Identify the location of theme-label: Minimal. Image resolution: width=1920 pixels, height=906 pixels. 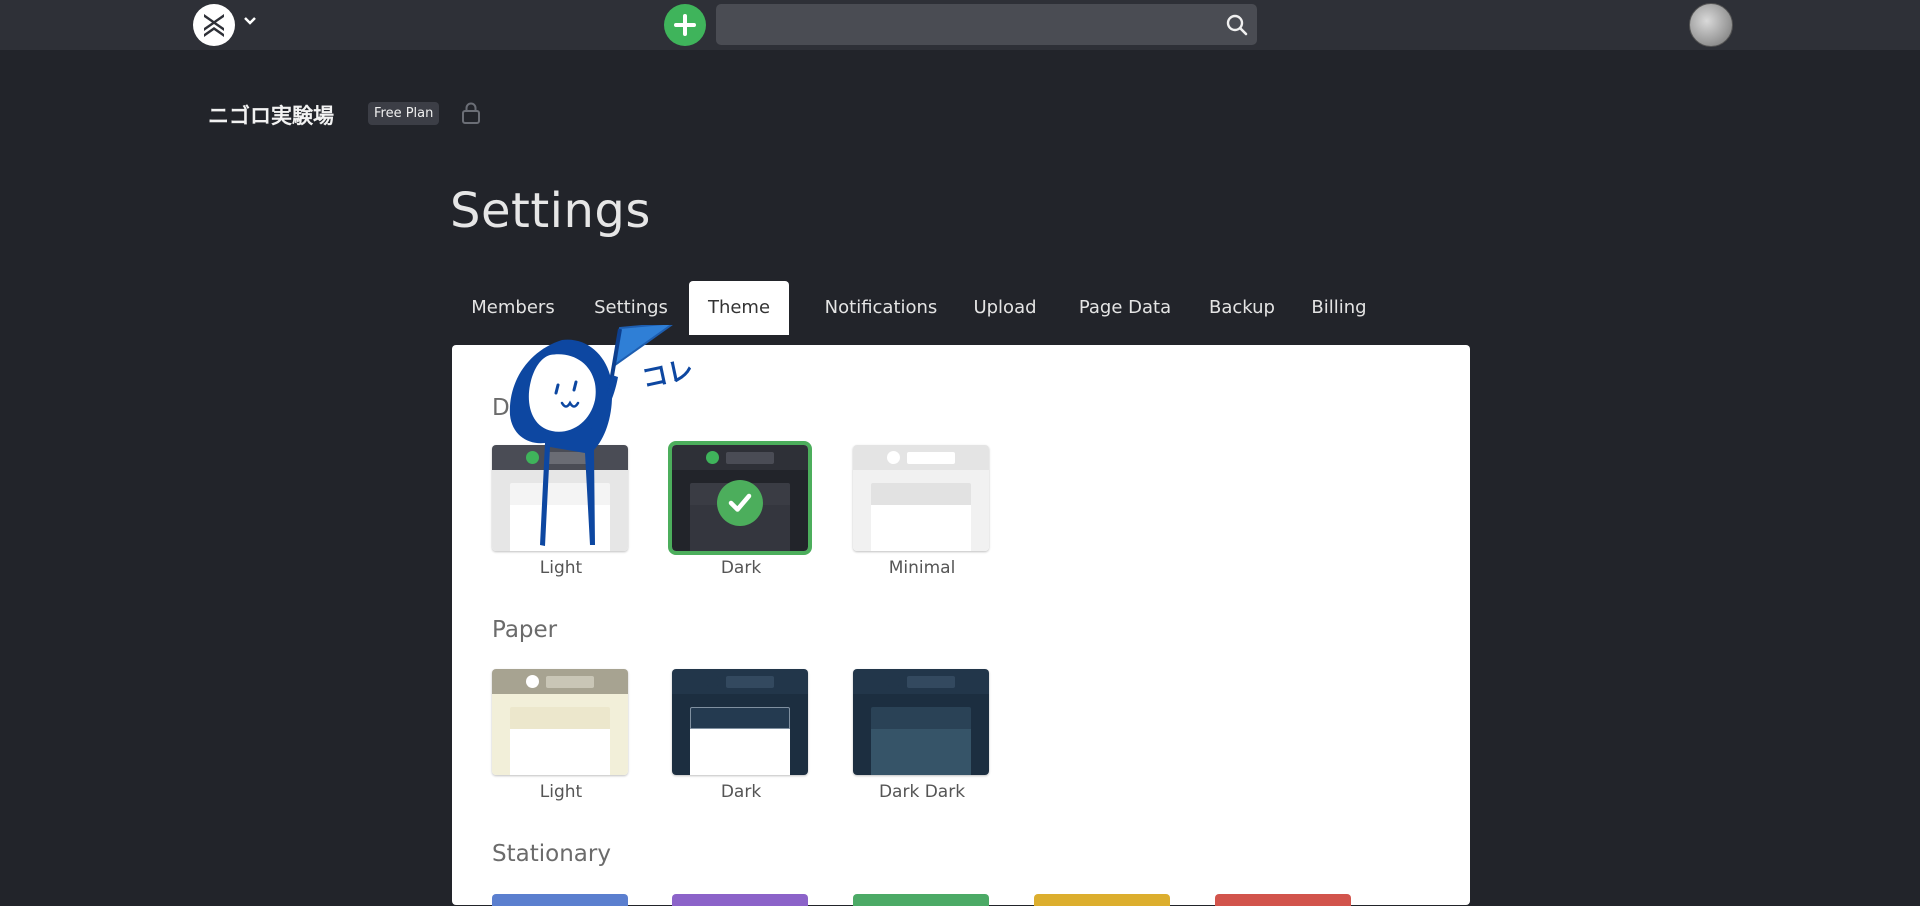
(922, 568).